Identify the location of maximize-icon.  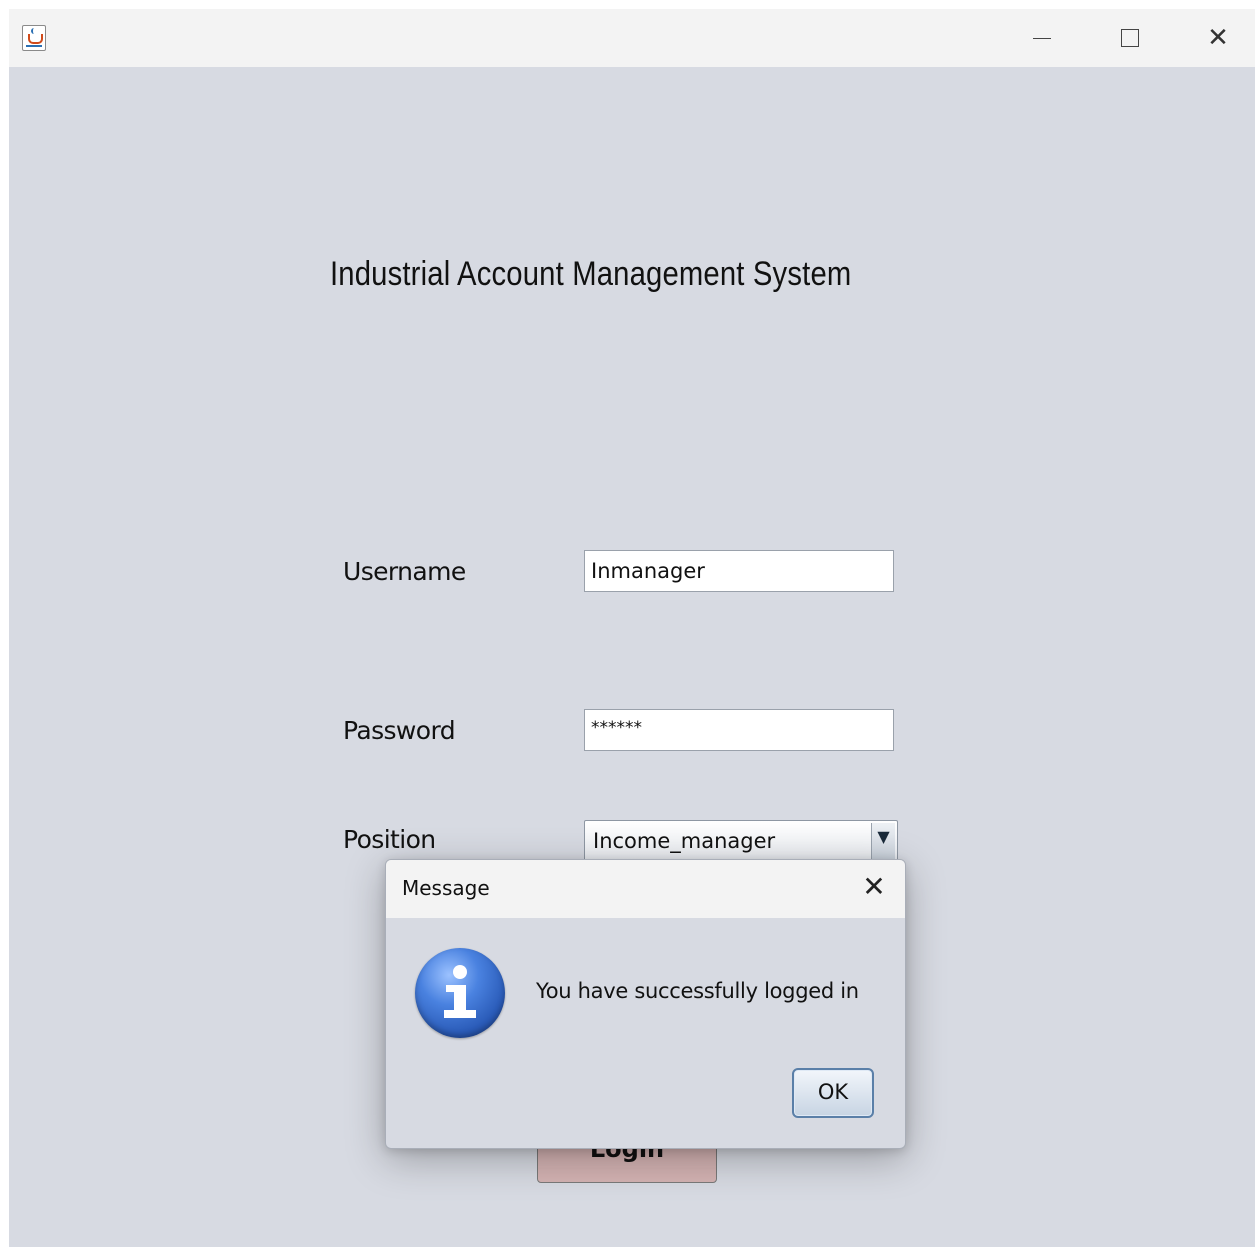
(1130, 38).